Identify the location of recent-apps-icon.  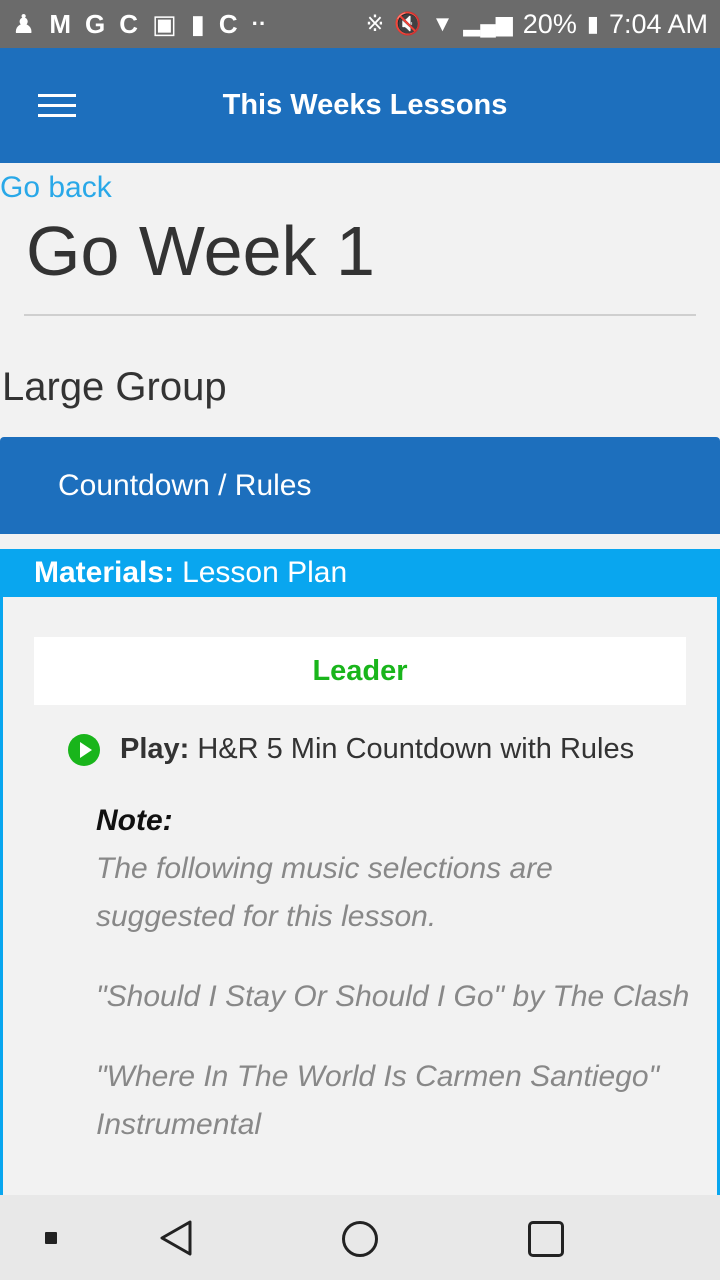
(546, 1239).